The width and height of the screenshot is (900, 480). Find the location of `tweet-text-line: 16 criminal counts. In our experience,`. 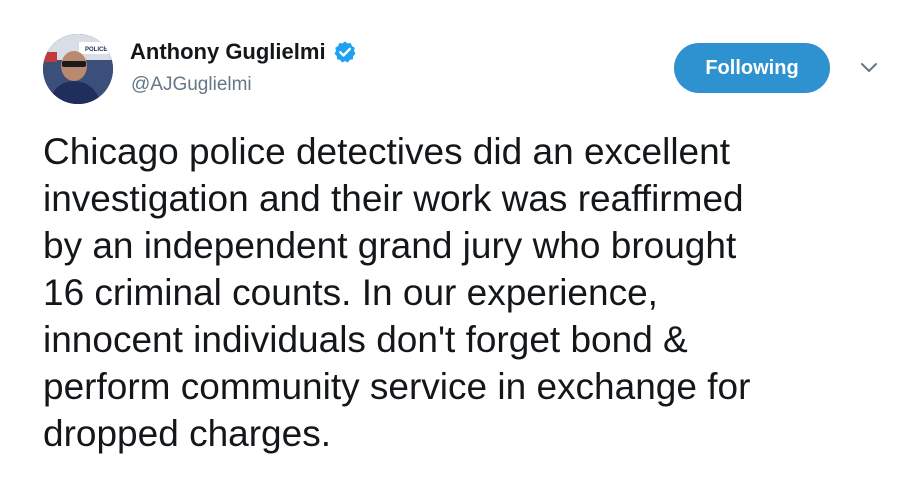

tweet-text-line: 16 criminal counts. In our experience, is located at coordinates (350, 292).